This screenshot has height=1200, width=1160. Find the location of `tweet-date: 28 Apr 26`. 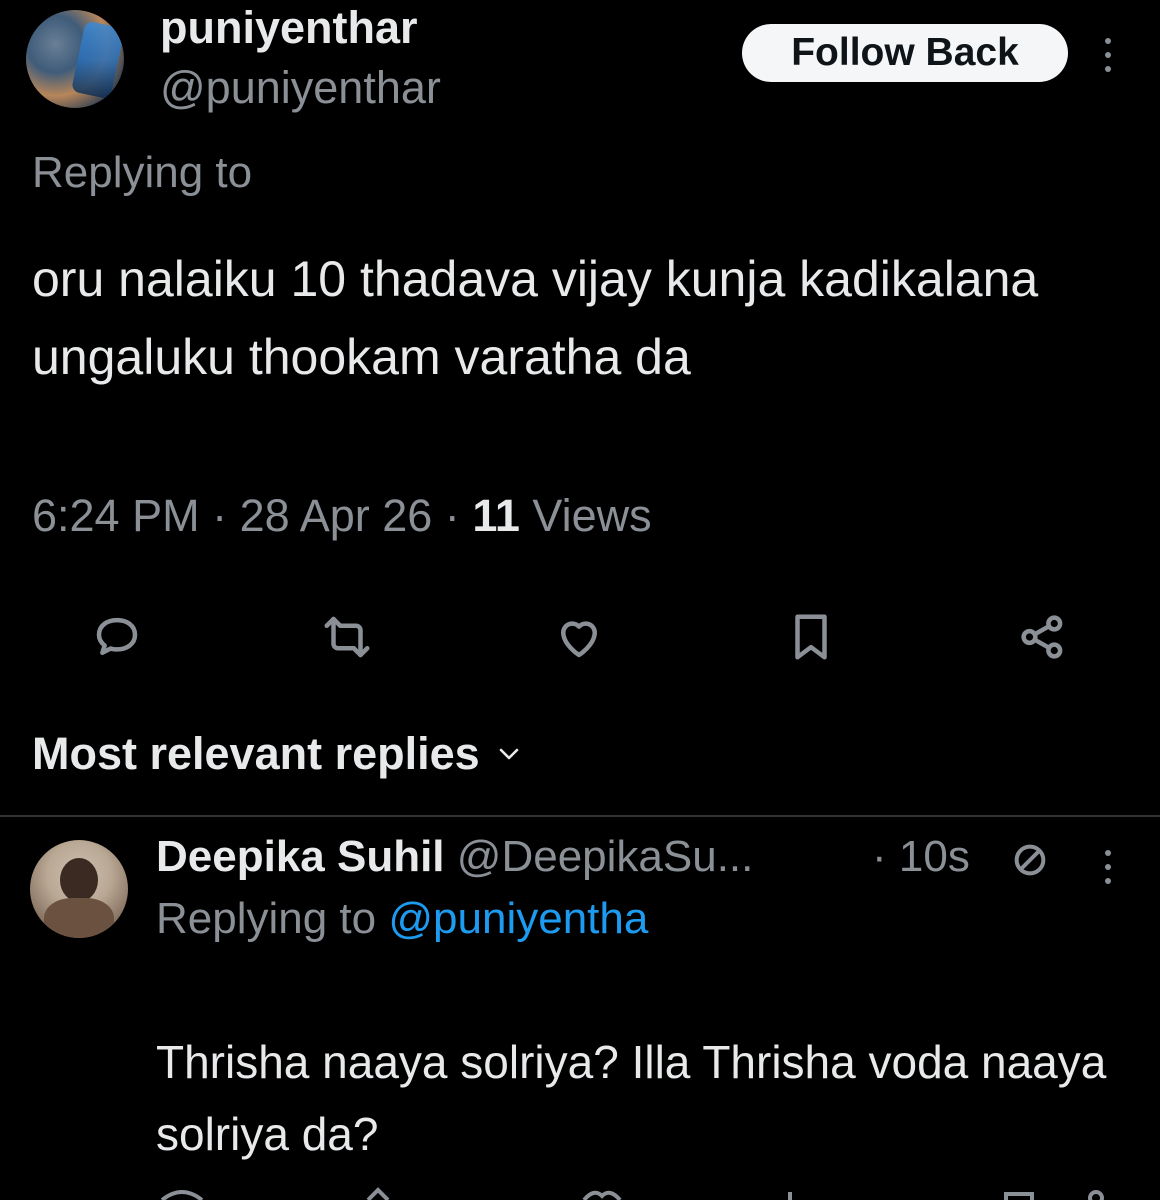

tweet-date: 28 Apr 26 is located at coordinates (336, 515).